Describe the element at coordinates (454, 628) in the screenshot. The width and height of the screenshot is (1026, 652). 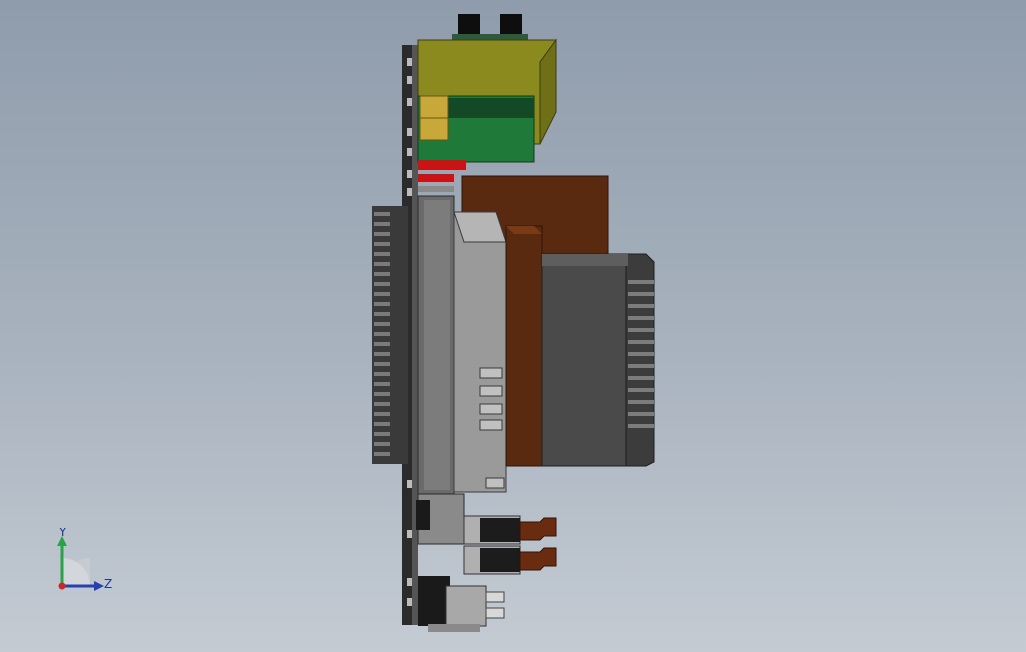
I see `bottom-foot` at that location.